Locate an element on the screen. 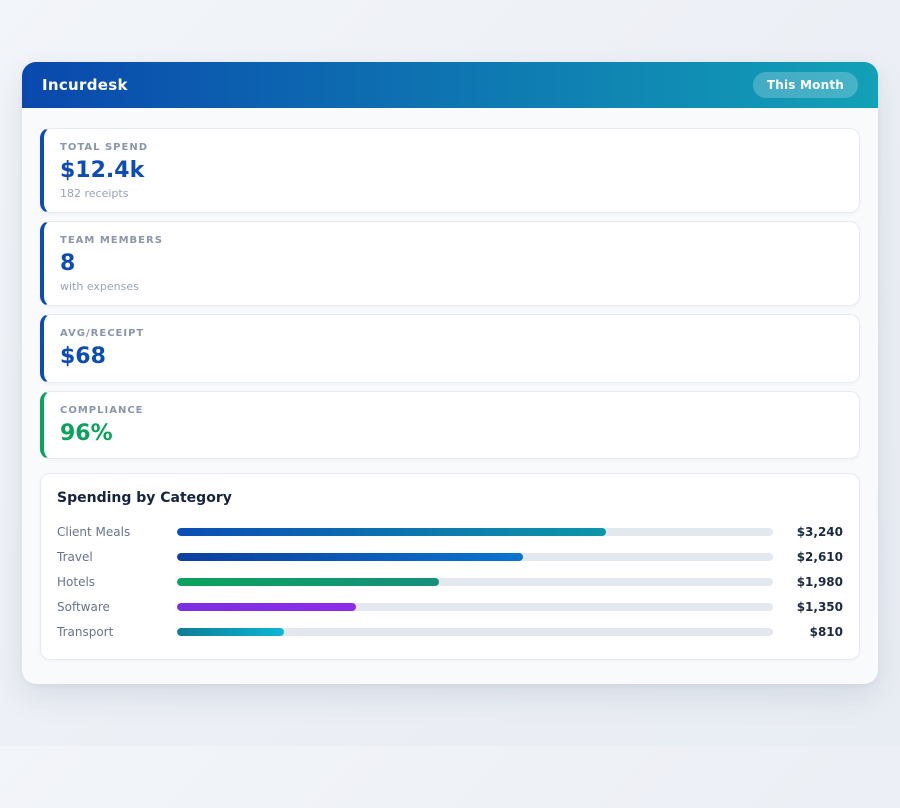 This screenshot has width=900, height=808. chart-row: Travel $2,610 is located at coordinates (450, 557).